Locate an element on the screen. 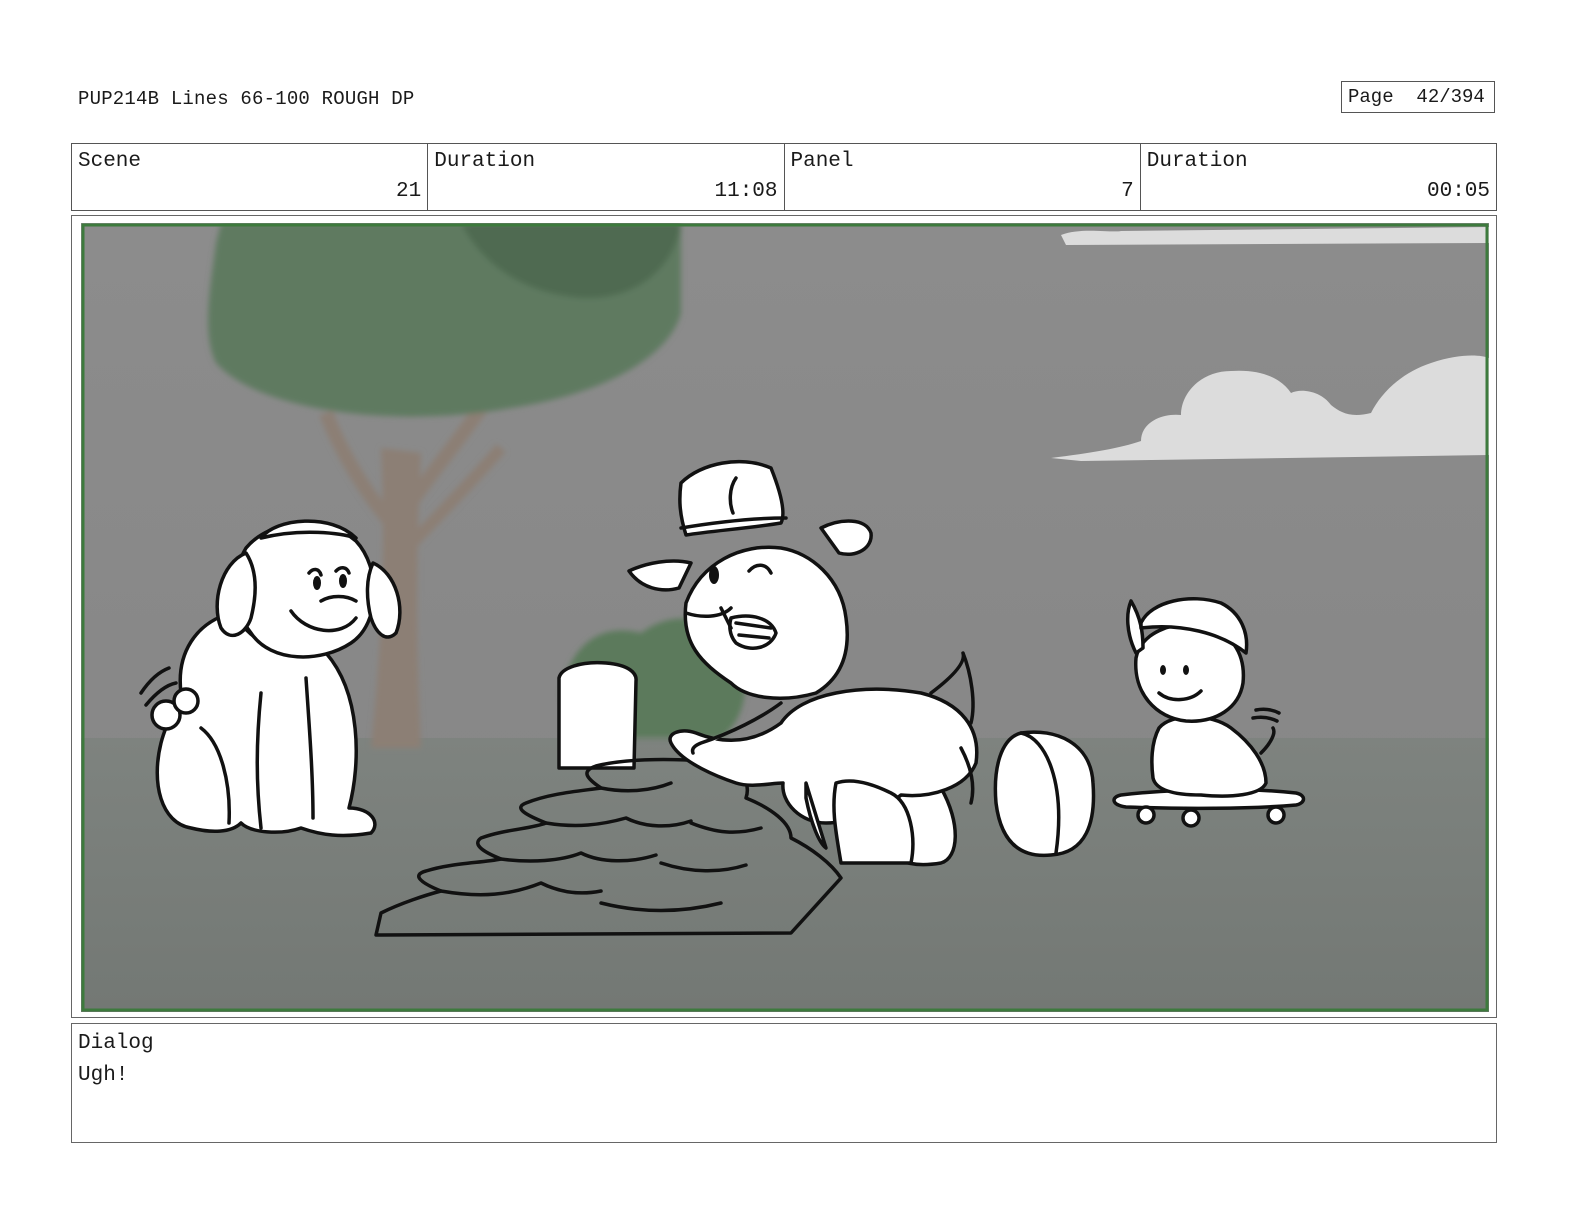  scene-value: 21 is located at coordinates (409, 191).